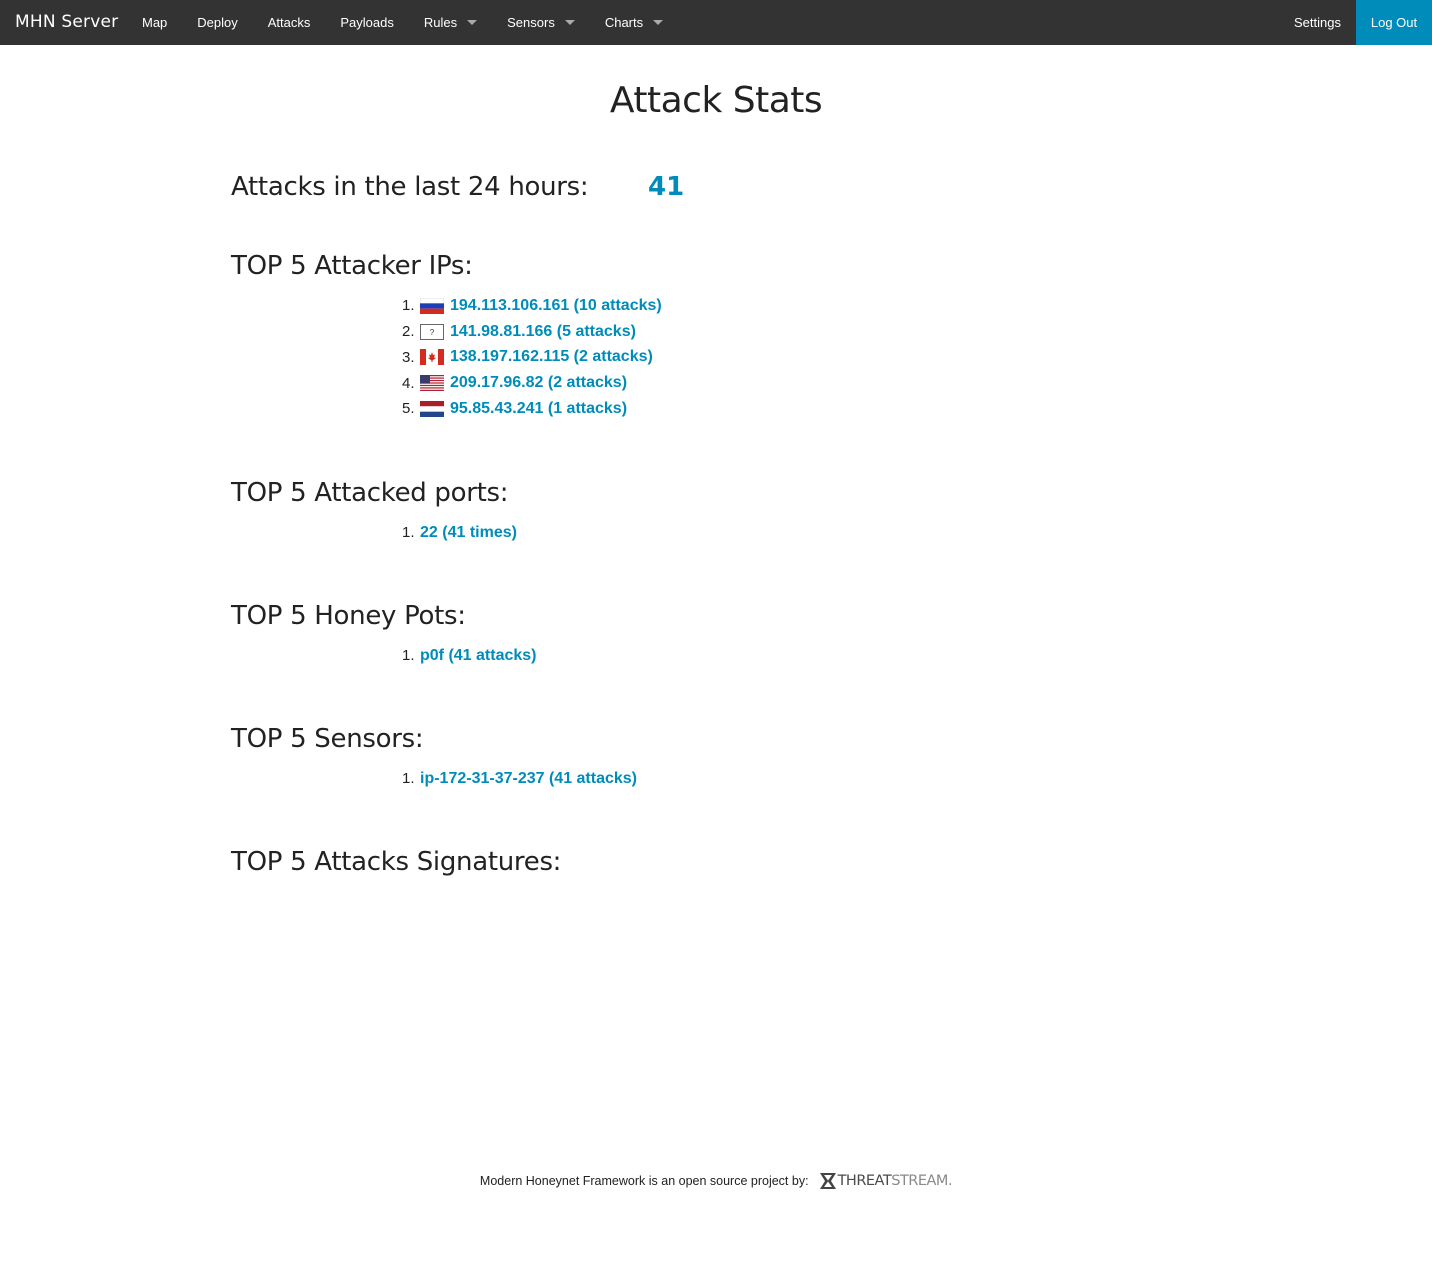 The height and width of the screenshot is (1273, 1432). I want to click on nav-item-sensors-dropdown: Sensors, so click(541, 22).